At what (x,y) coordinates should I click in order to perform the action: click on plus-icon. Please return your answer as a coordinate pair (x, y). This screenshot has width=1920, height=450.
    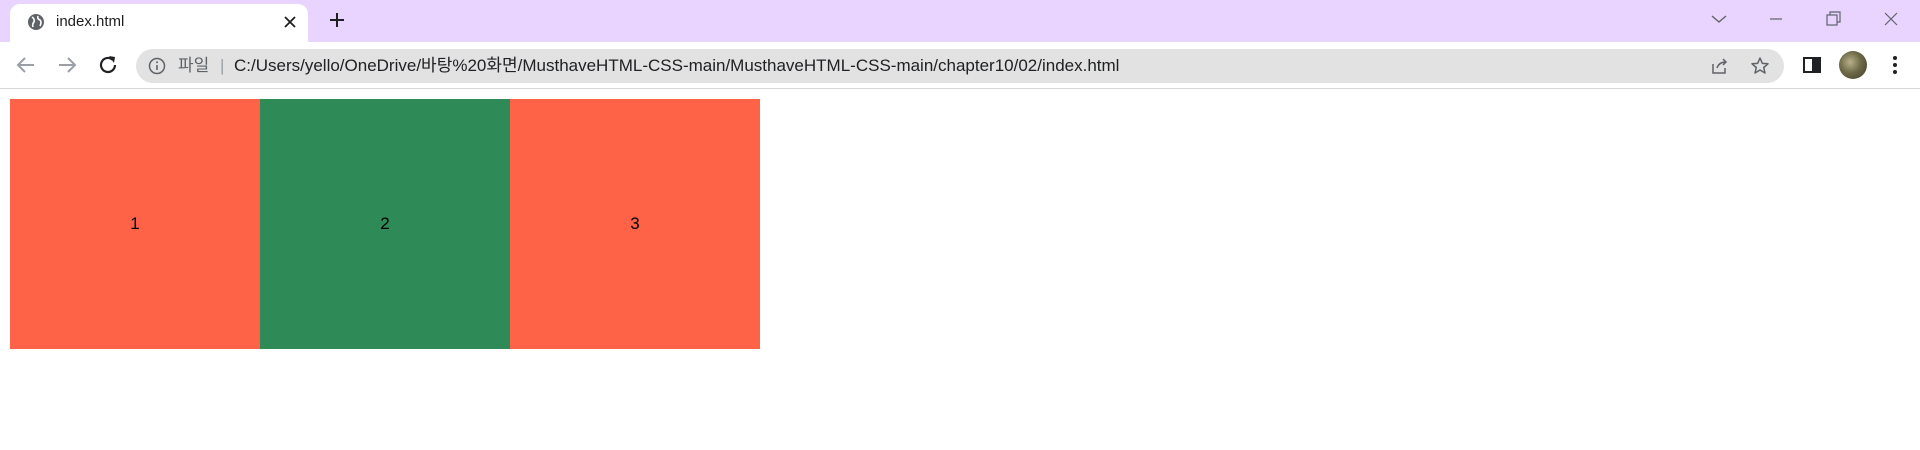
    Looking at the image, I should click on (337, 20).